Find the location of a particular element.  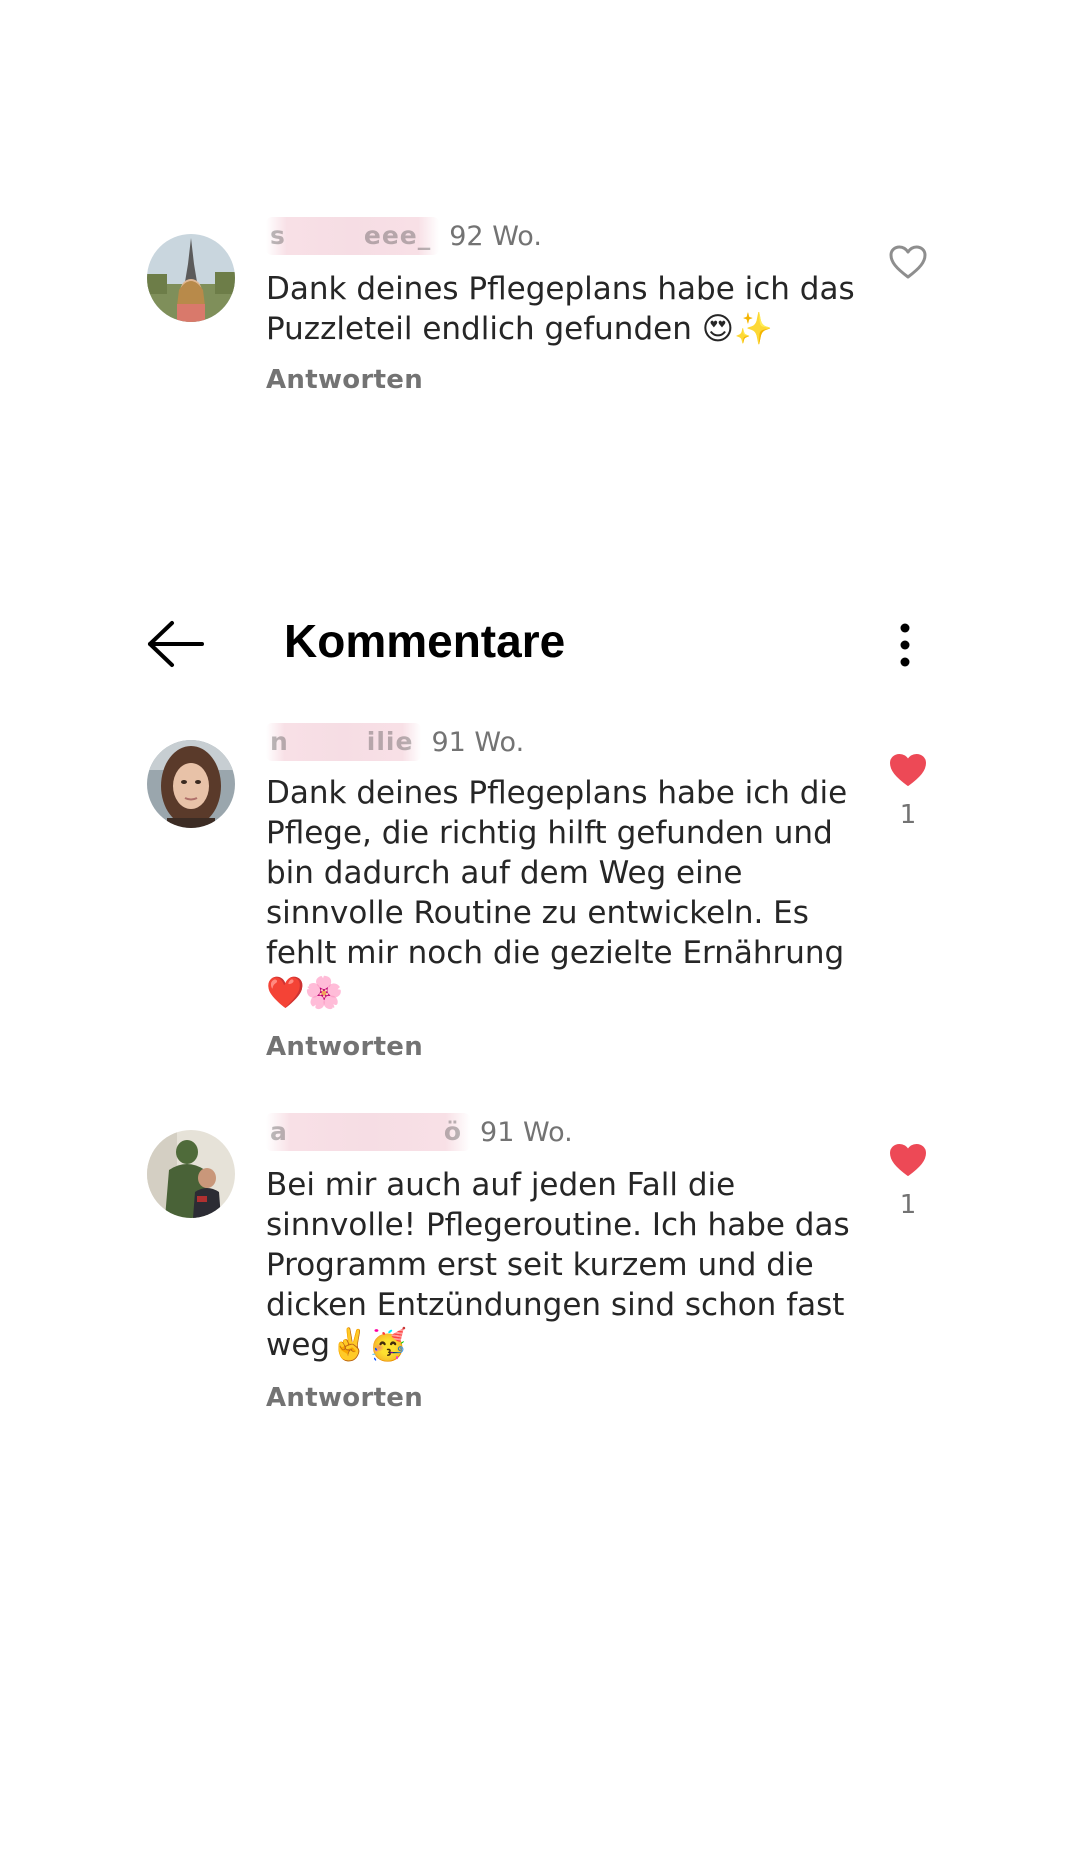

like-button is located at coordinates (908, 262).